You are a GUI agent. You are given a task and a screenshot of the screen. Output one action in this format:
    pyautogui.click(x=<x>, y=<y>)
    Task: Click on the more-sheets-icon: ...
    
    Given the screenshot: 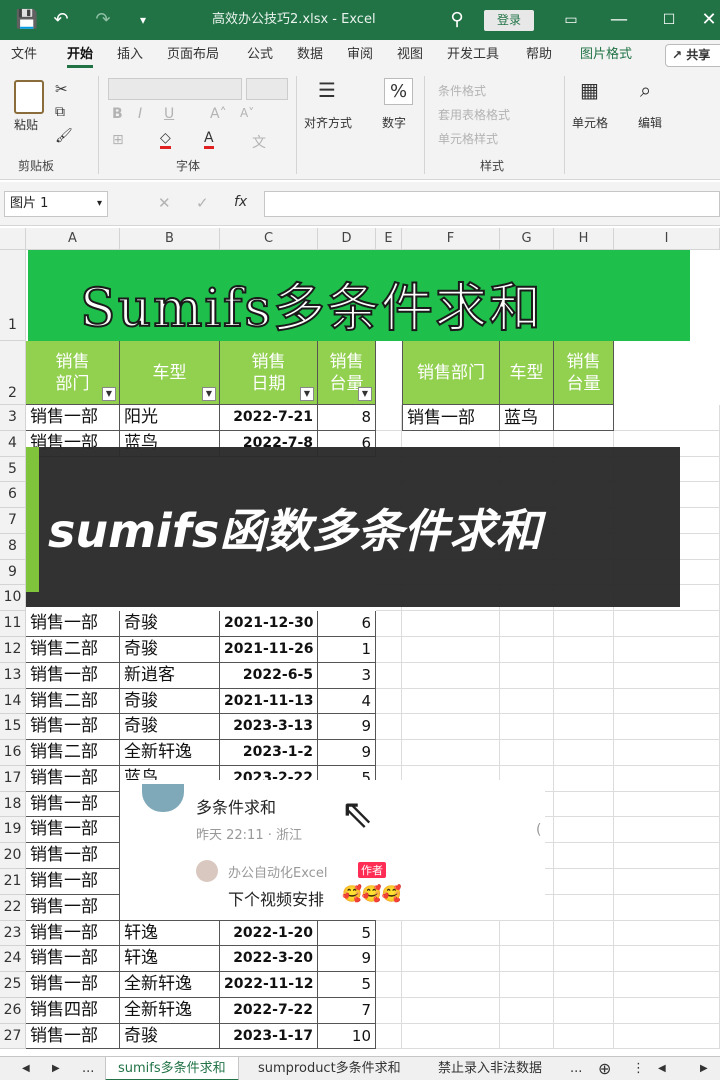 What is the action you would take?
    pyautogui.click(x=88, y=1068)
    